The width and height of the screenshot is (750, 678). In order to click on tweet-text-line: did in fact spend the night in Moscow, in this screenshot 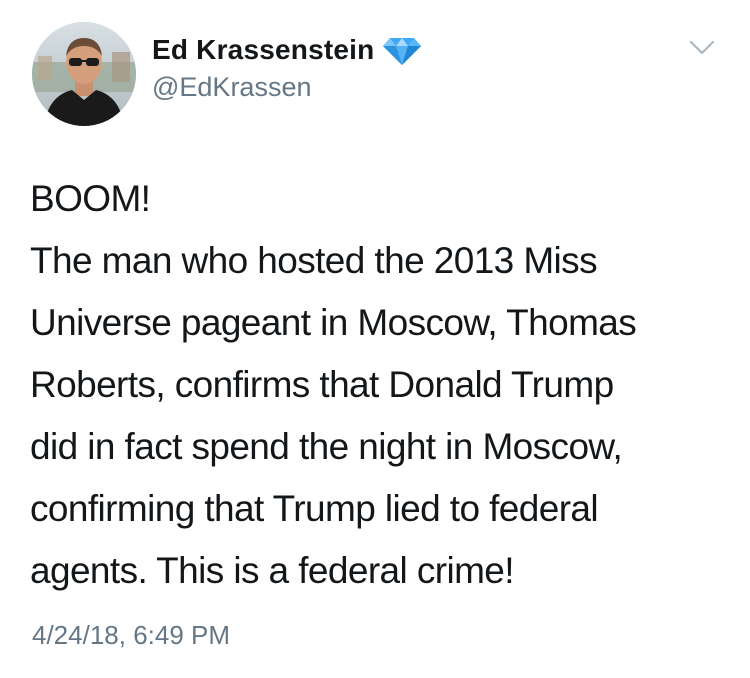, I will do `click(326, 446)`.